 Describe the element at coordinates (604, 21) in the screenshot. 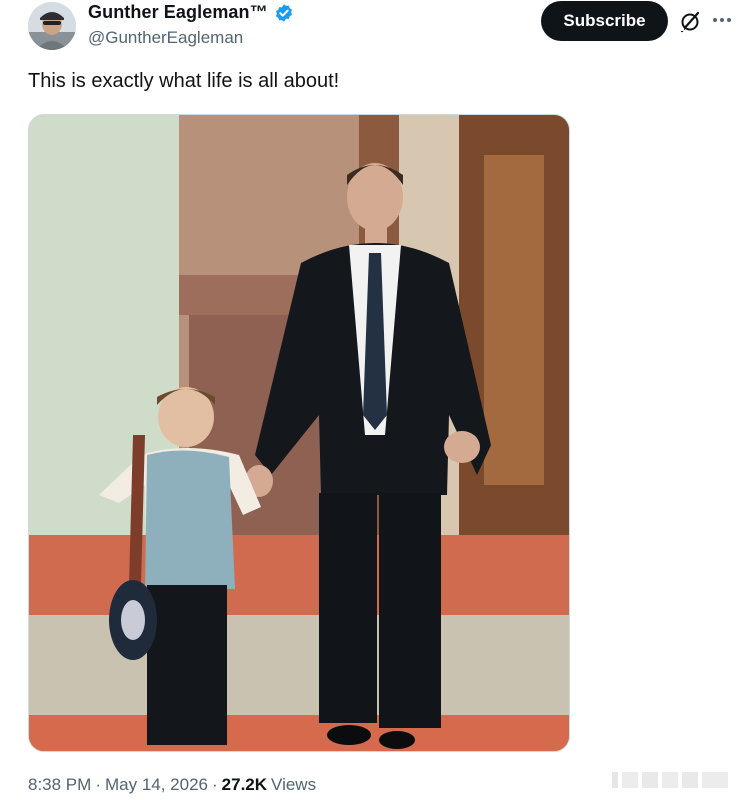

I see `subscribe-button: Subscribe` at that location.